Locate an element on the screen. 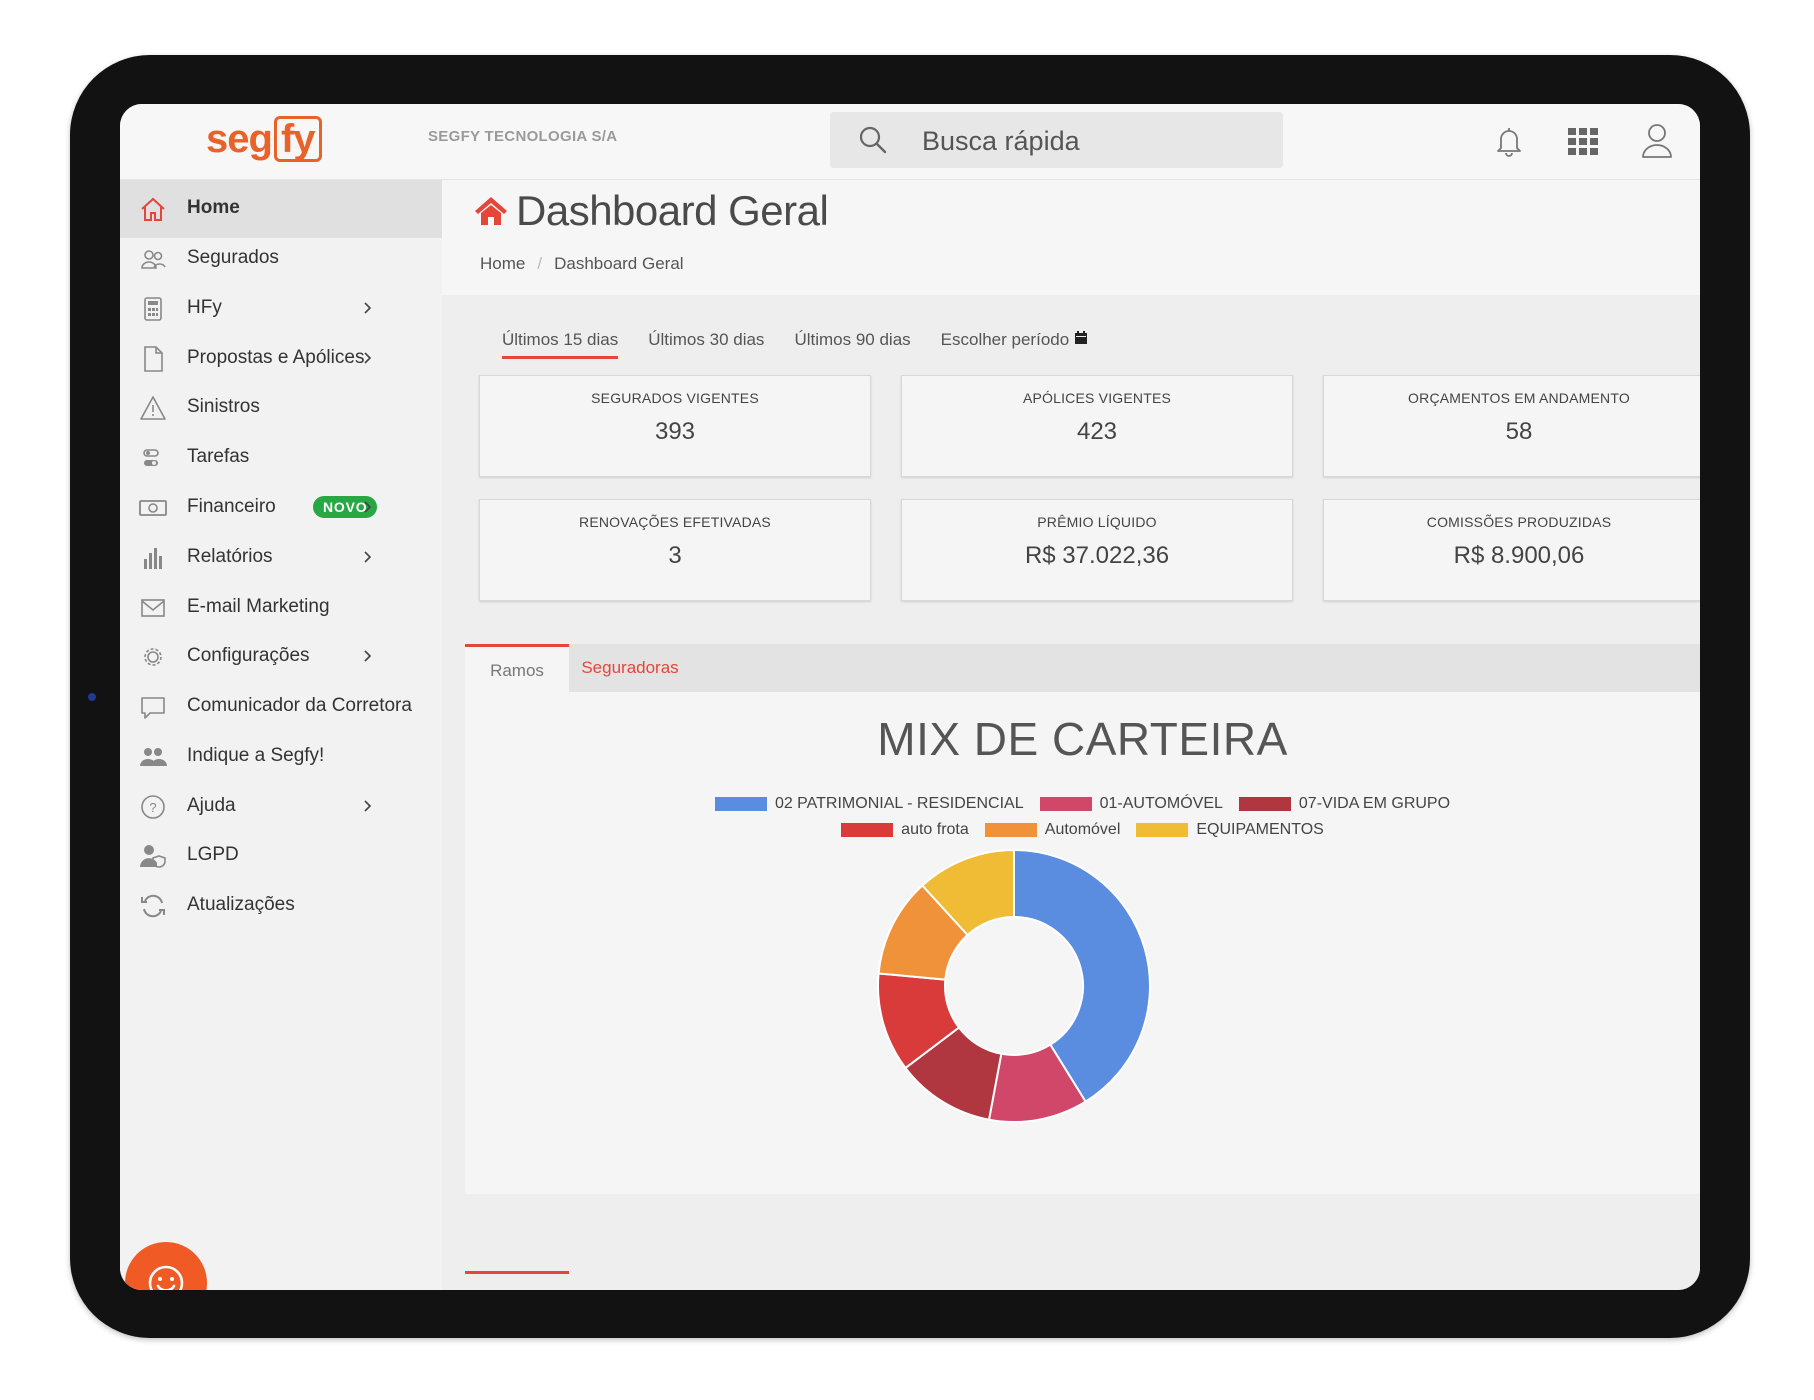  gear-icon is located at coordinates (153, 657).